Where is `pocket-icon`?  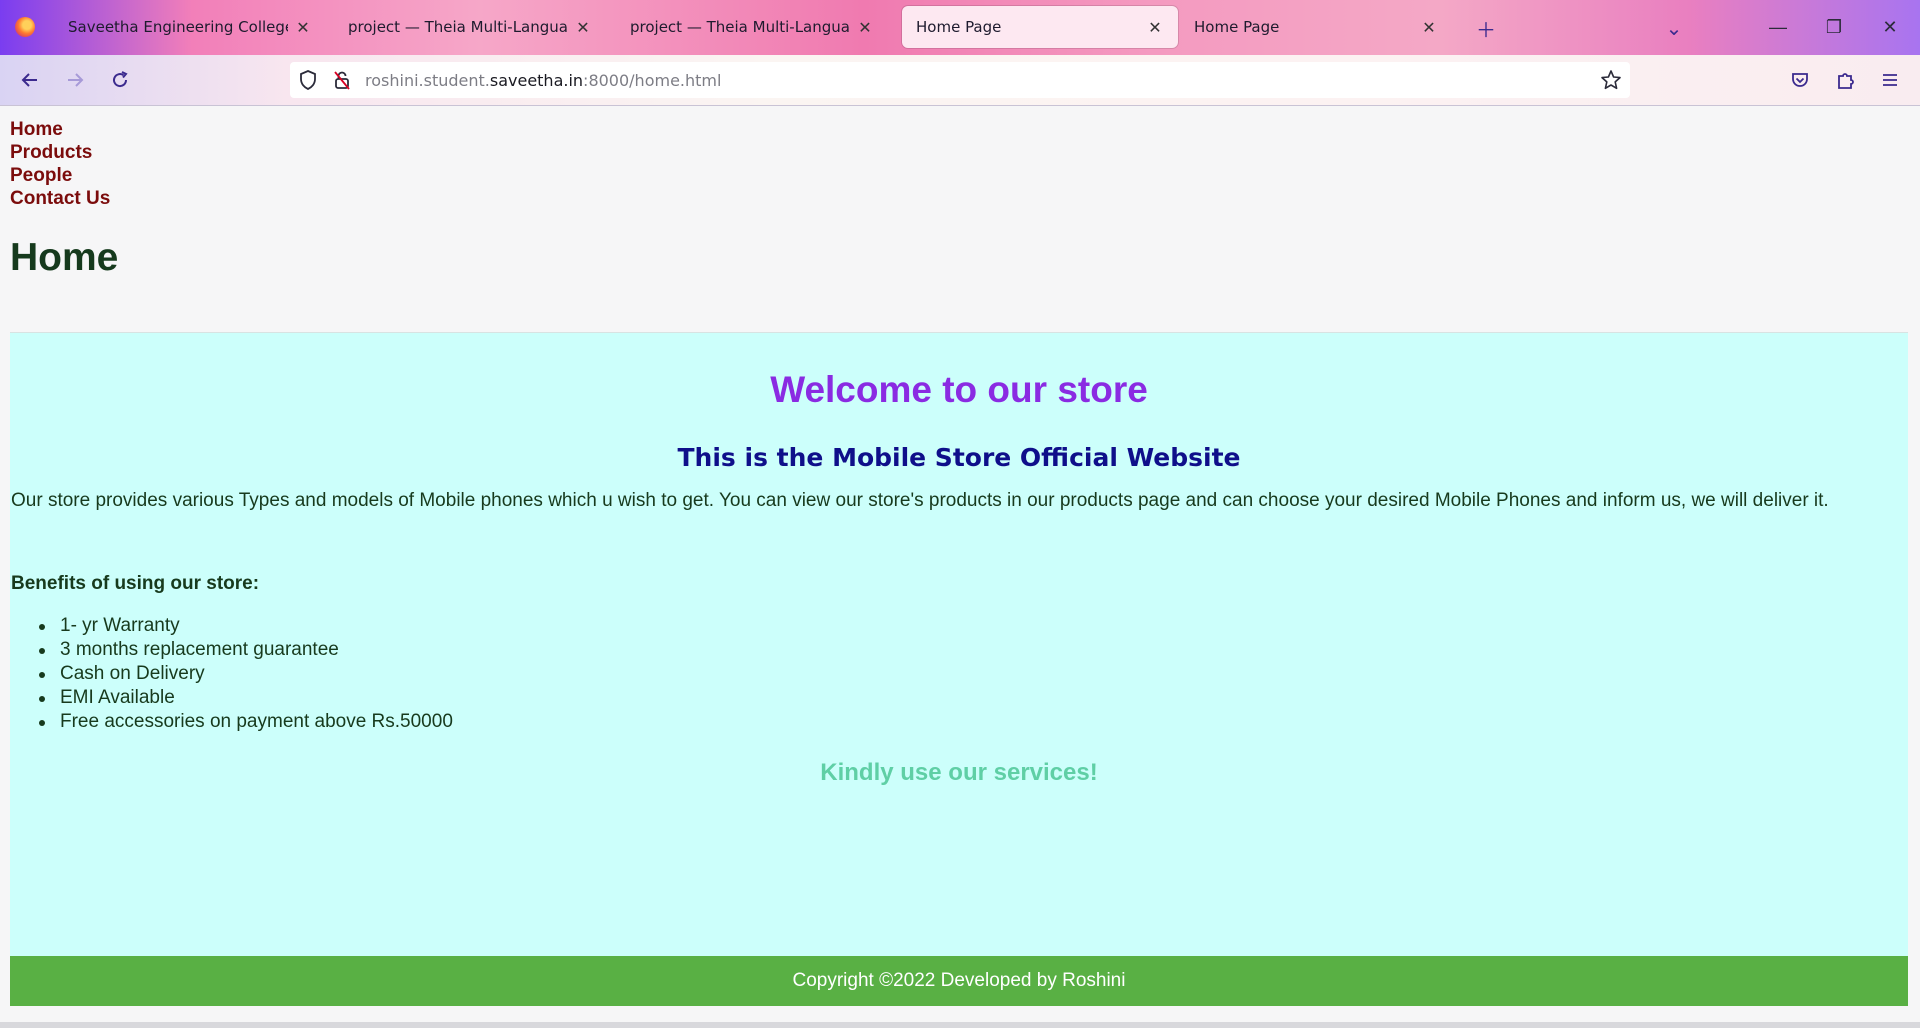 pocket-icon is located at coordinates (1800, 80).